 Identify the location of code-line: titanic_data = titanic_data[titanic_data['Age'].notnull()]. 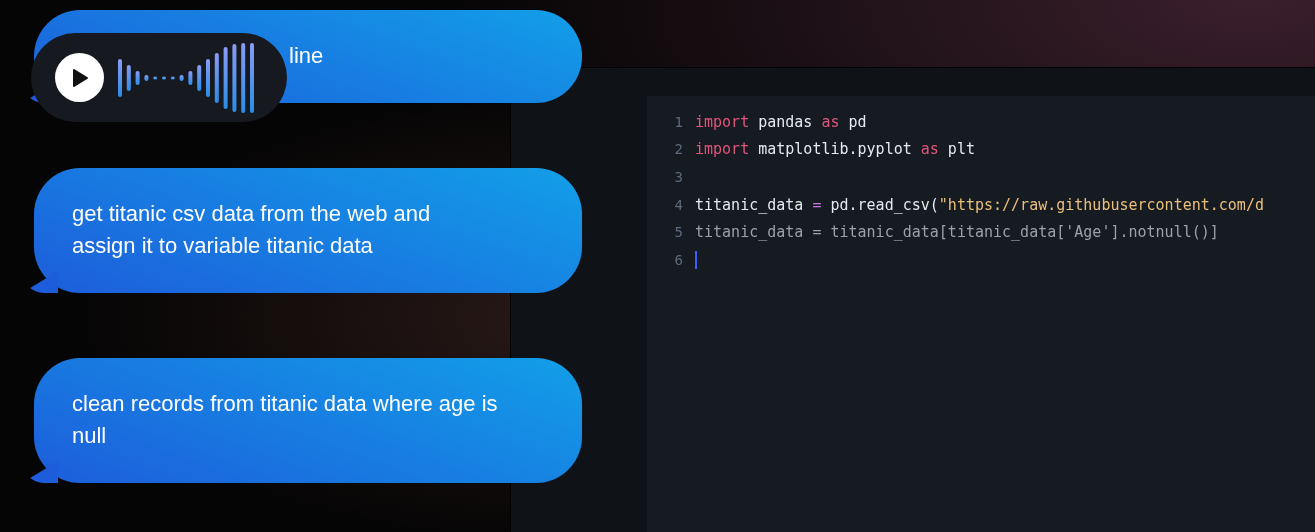
(957, 232).